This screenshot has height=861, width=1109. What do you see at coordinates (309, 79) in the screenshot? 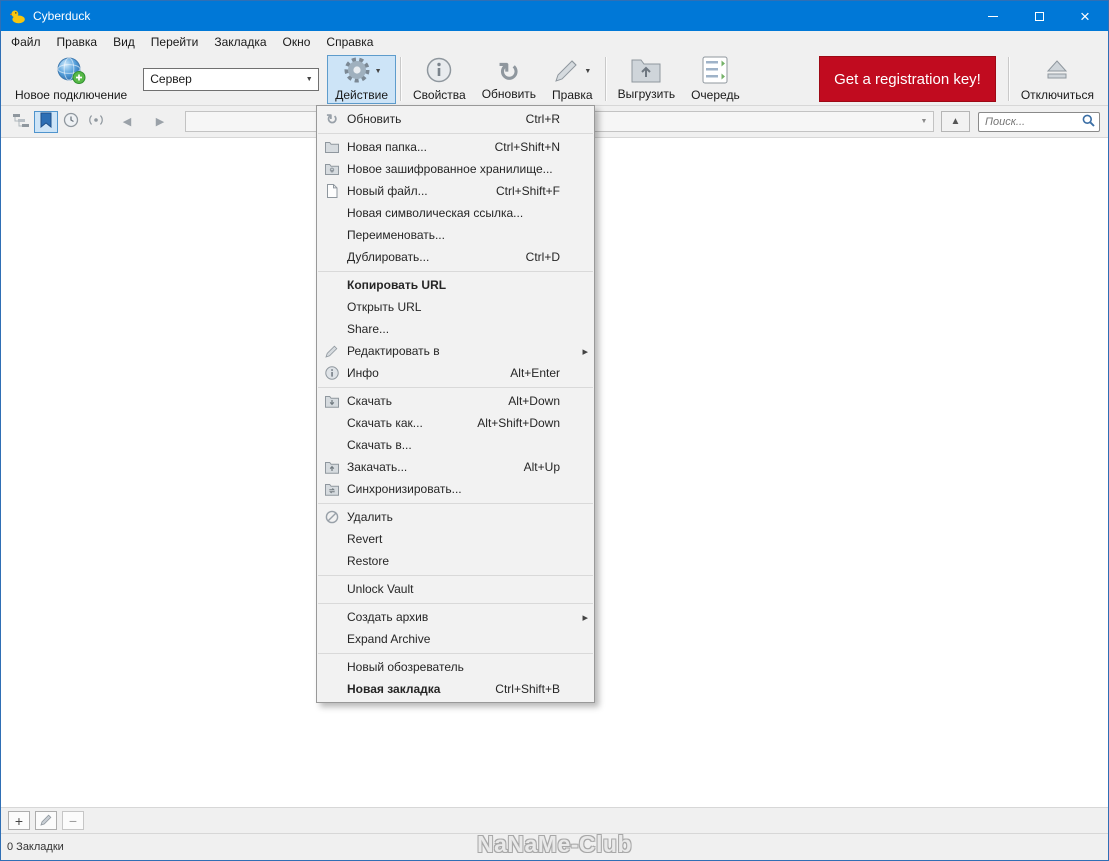
I see `server-combo-dropdown-icon: ▼` at bounding box center [309, 79].